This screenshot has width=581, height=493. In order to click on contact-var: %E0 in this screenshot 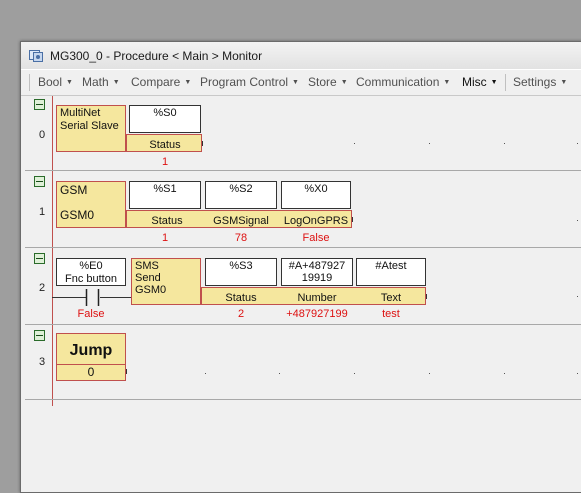, I will do `click(91, 266)`.